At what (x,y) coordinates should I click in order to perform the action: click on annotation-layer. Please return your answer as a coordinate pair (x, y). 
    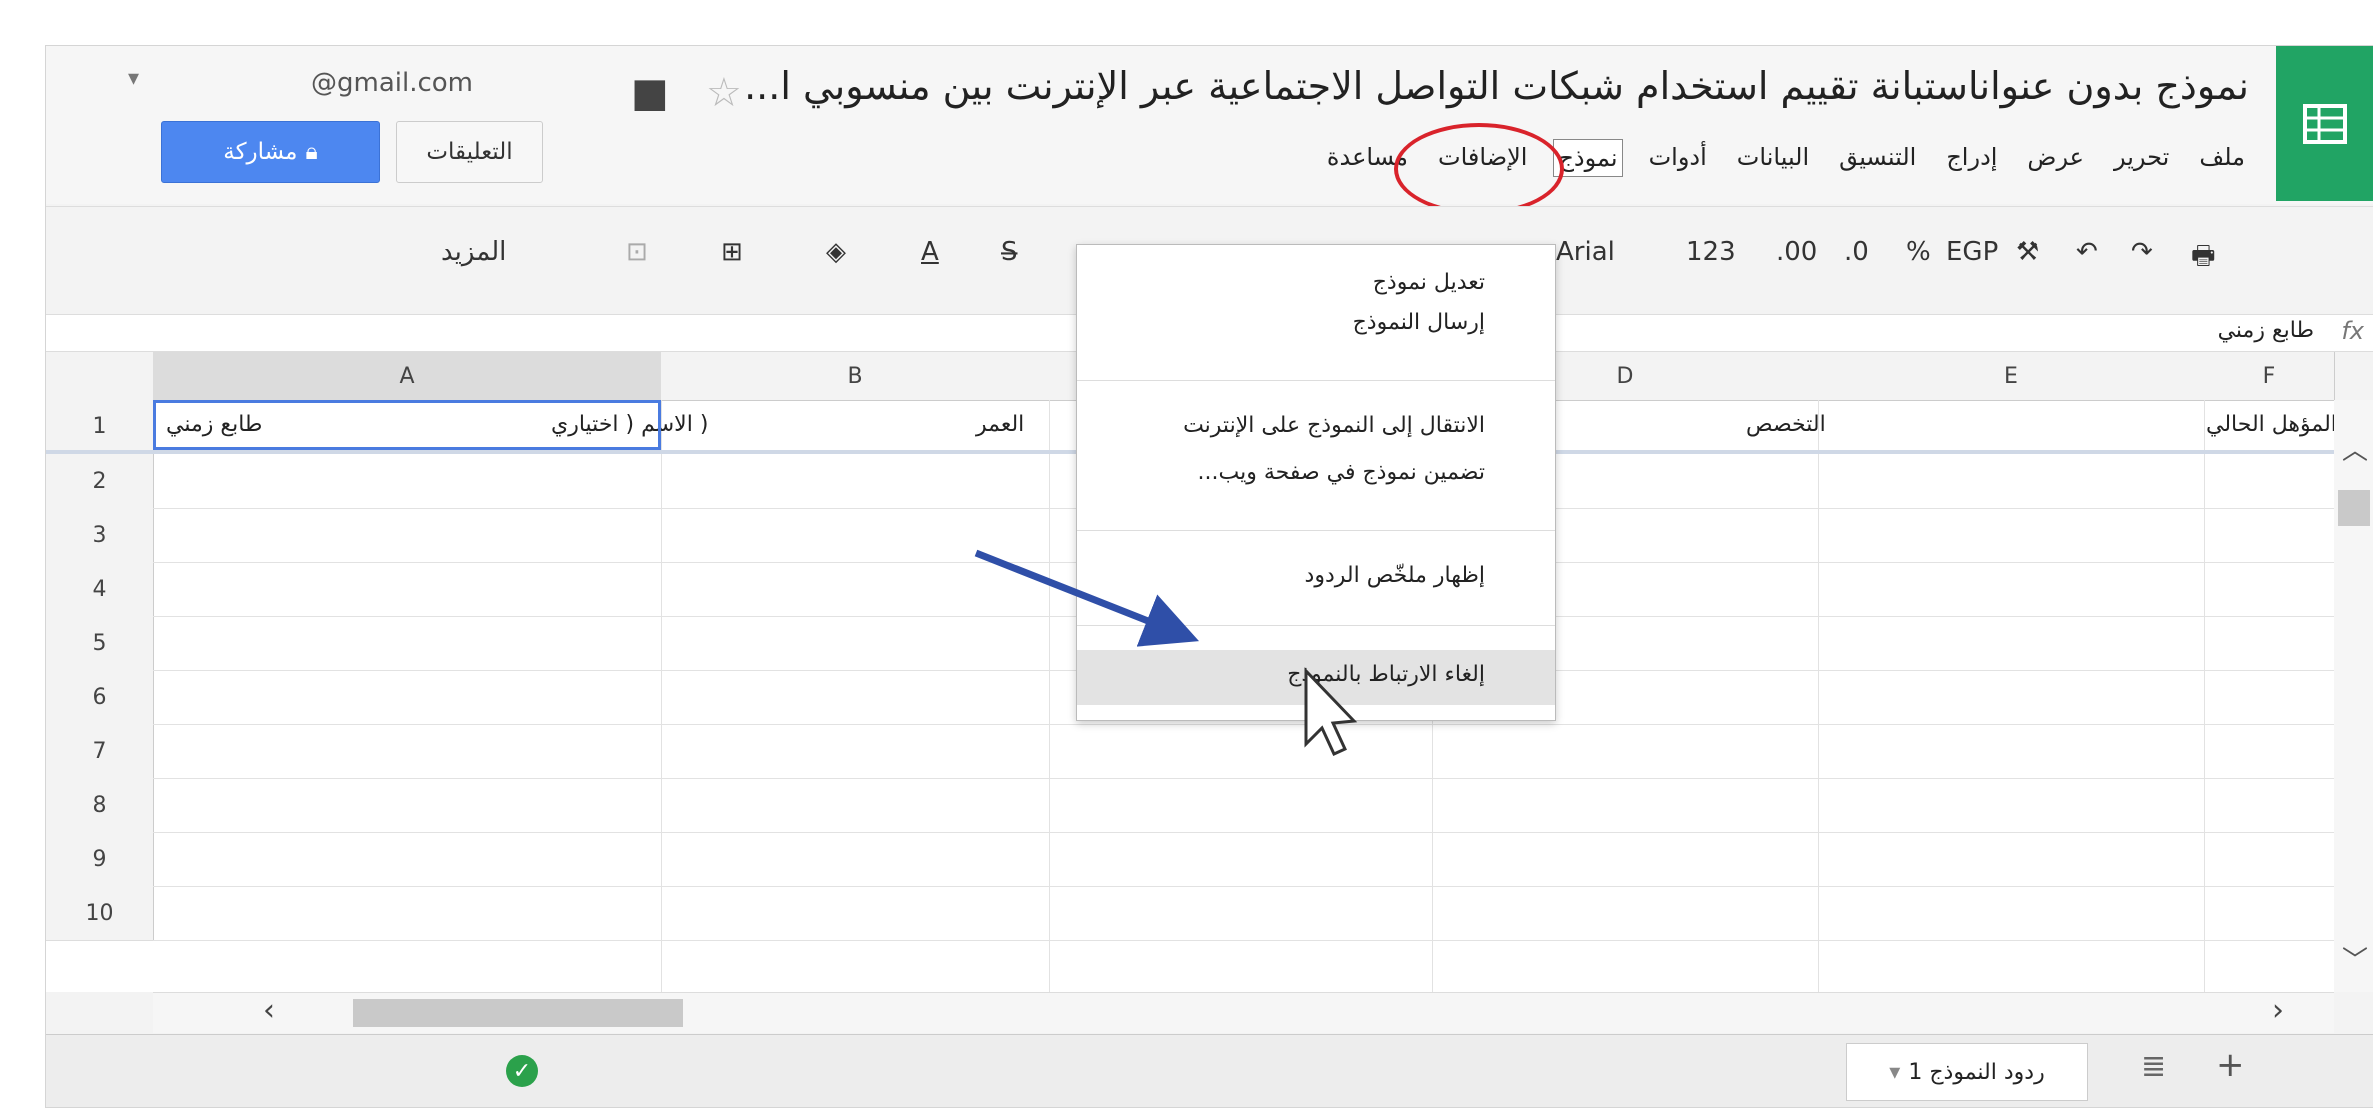
    Looking at the image, I should click on (1166, 652).